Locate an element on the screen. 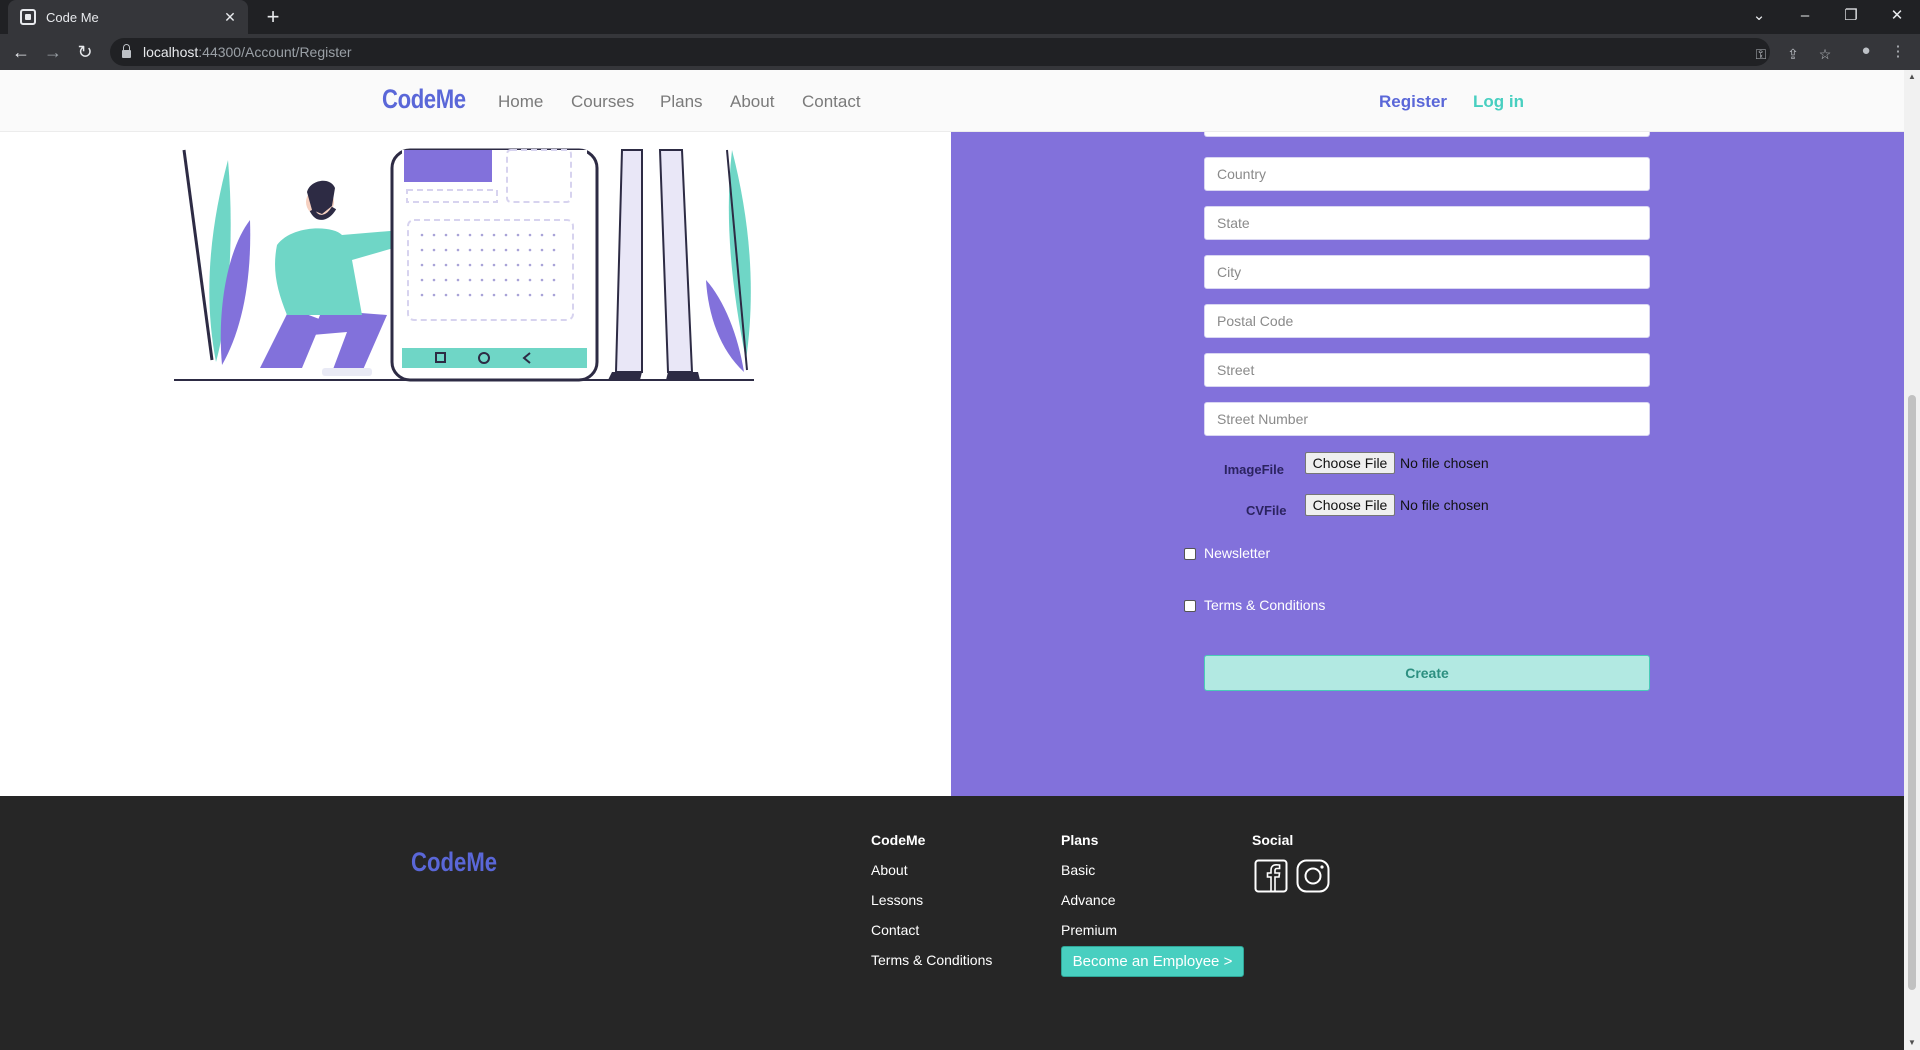  facebook-icon is located at coordinates (1271, 876).